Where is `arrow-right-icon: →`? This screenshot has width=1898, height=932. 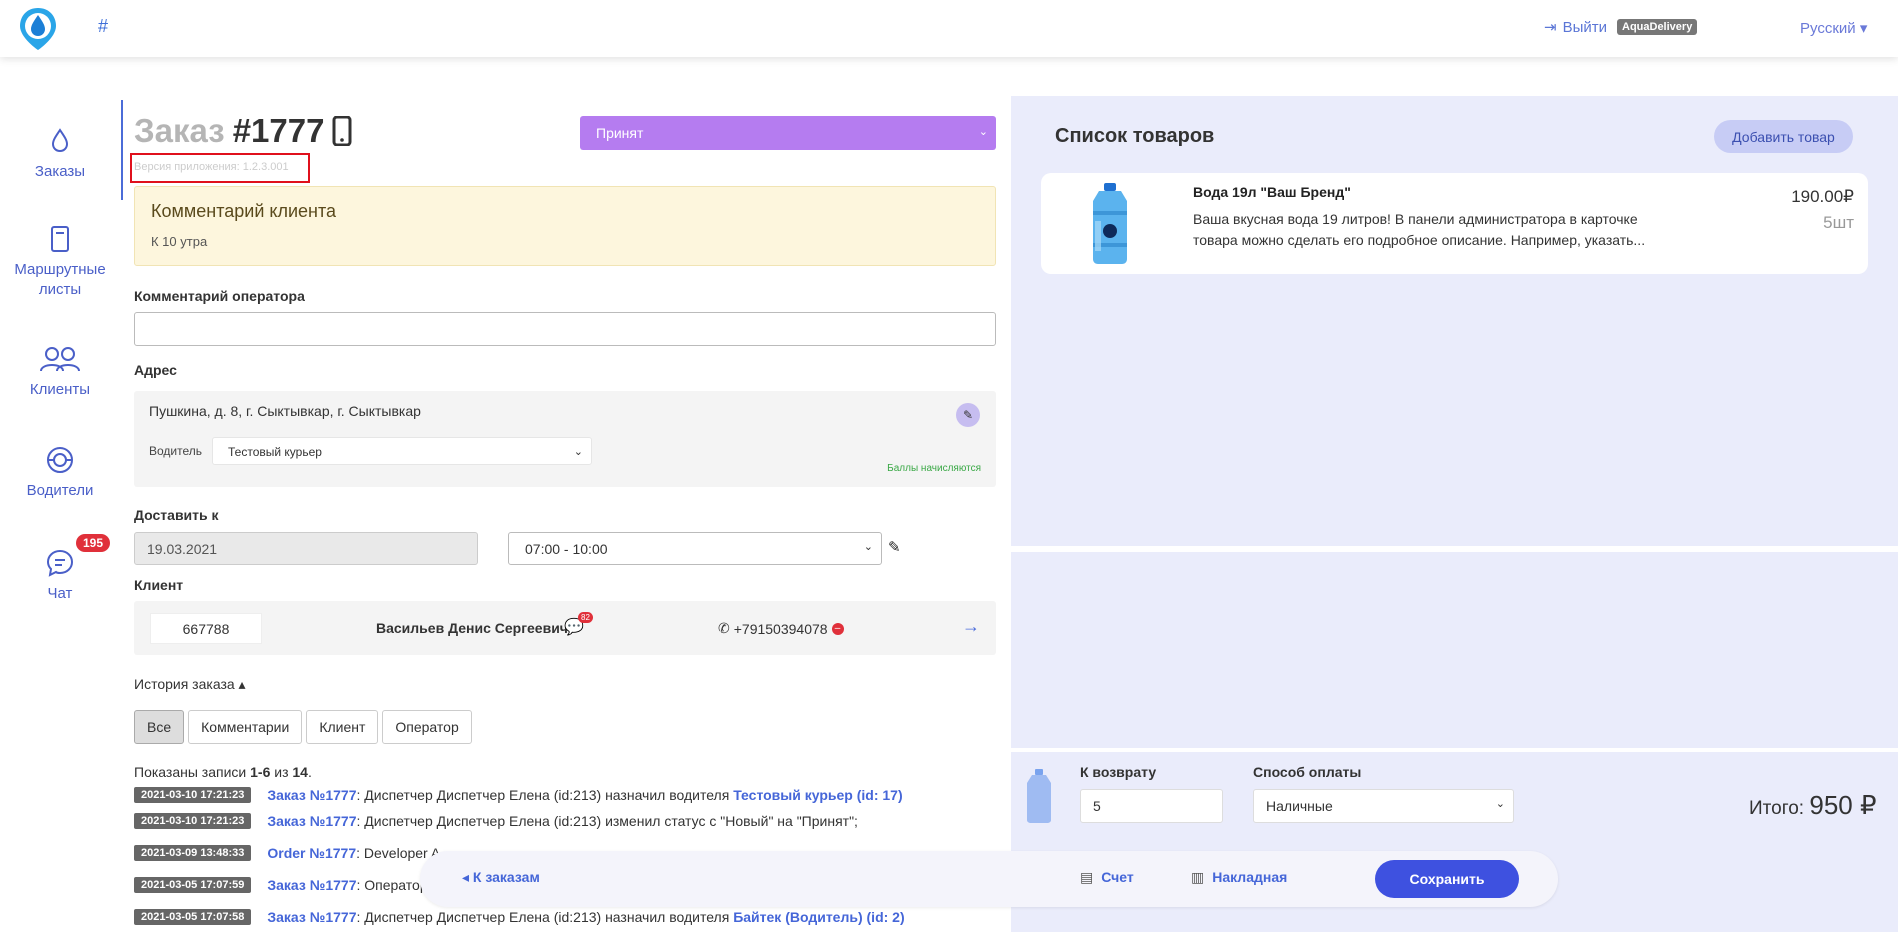
arrow-right-icon: → is located at coordinates (971, 626).